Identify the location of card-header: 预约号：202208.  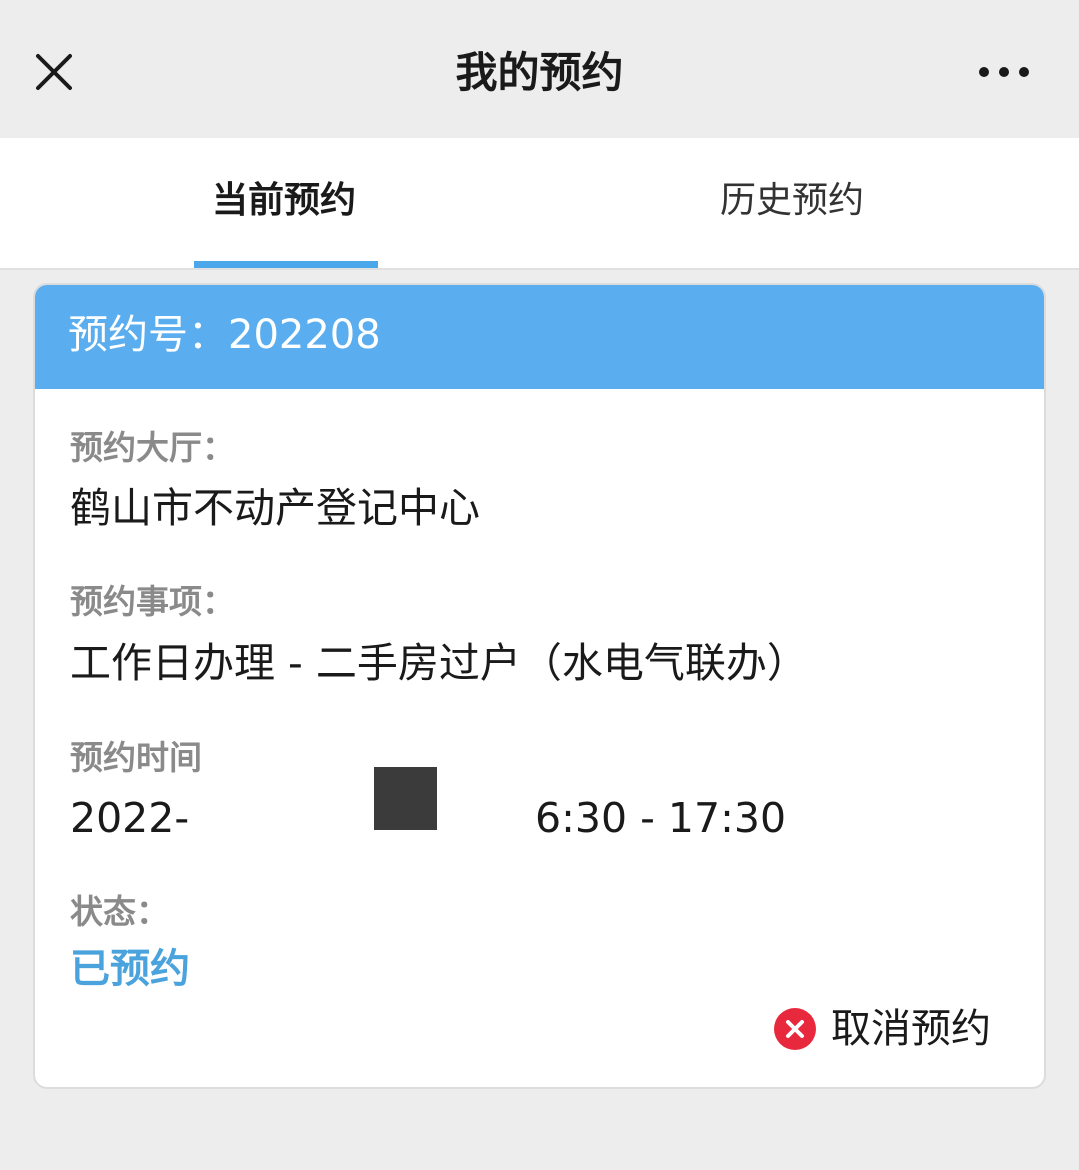
(539, 337).